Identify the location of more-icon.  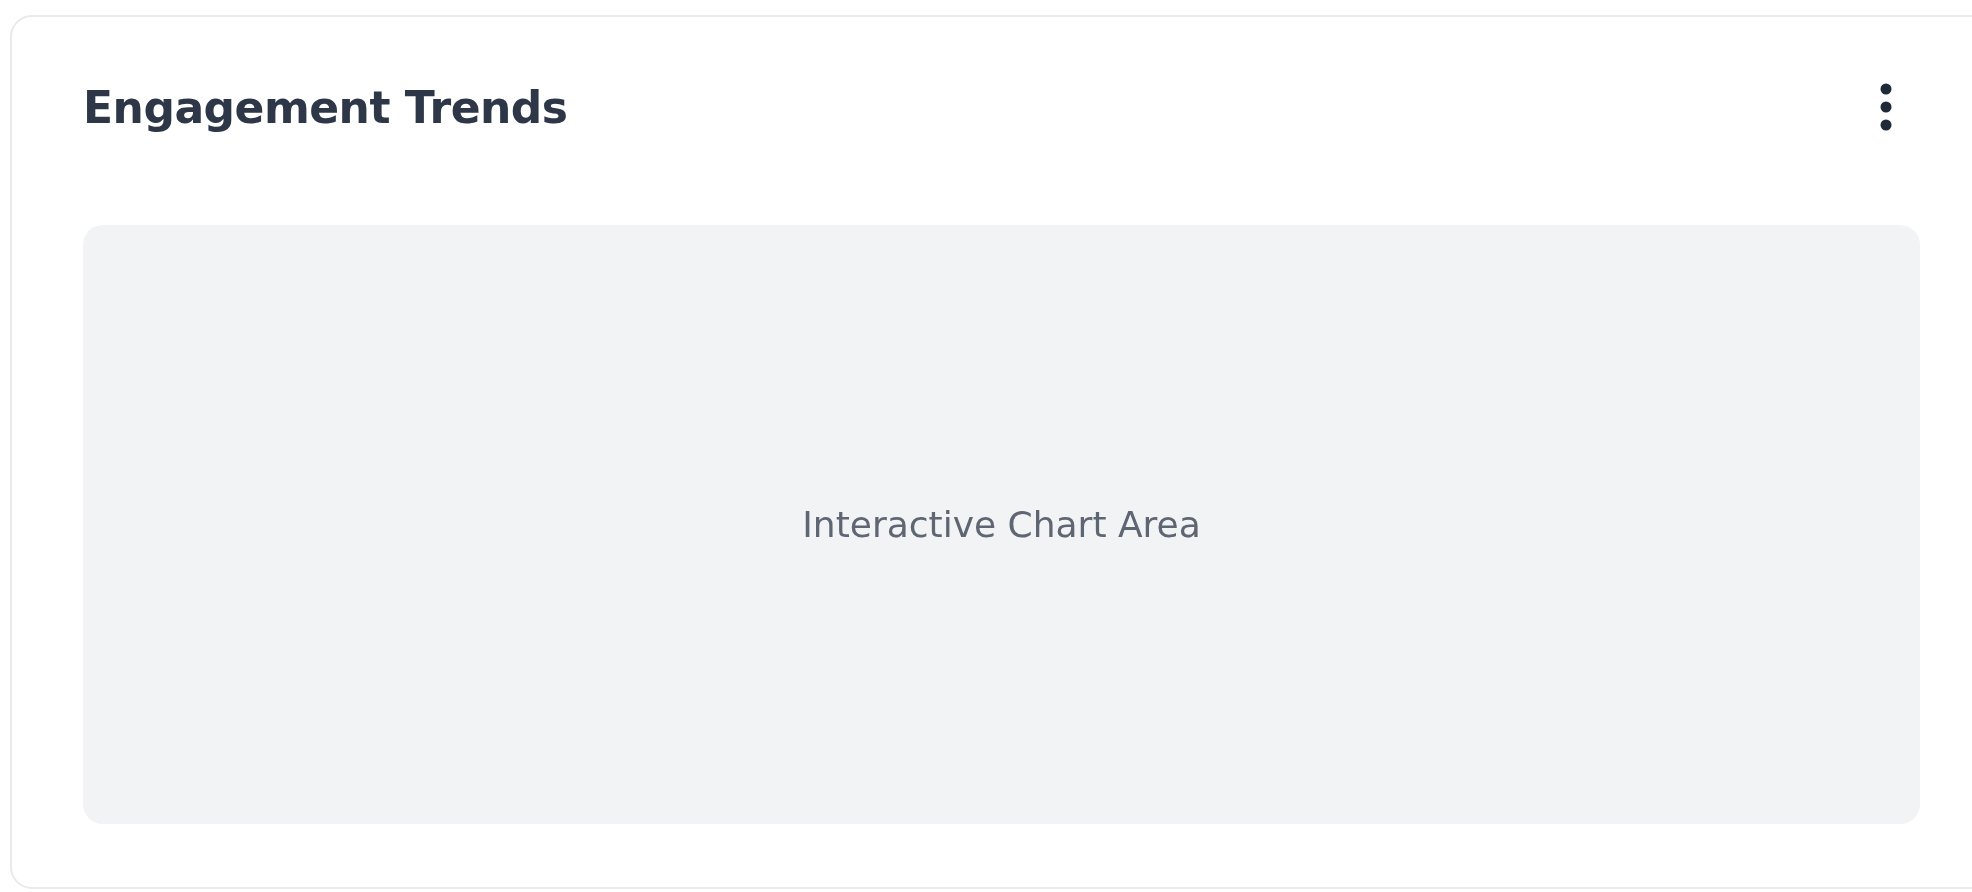
(1886, 107).